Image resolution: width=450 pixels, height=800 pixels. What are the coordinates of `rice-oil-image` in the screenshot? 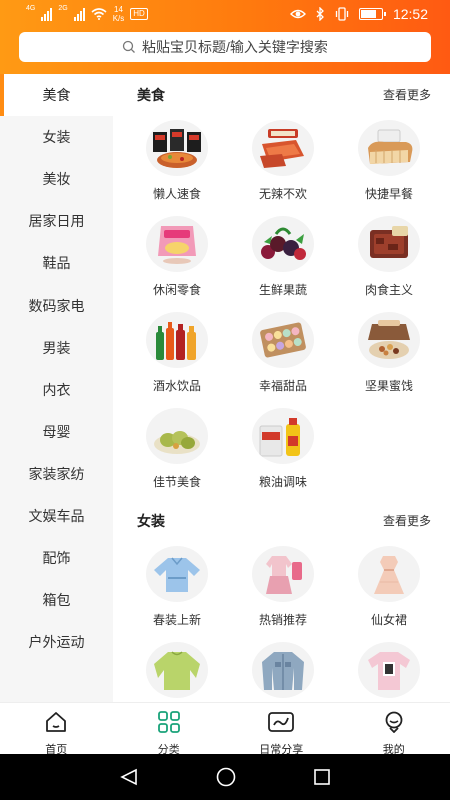 It's located at (283, 436).